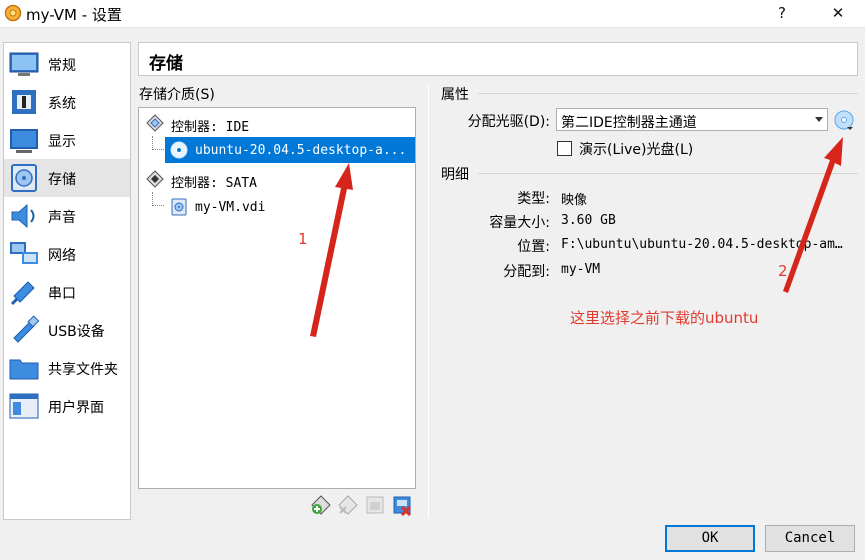  What do you see at coordinates (303, 239) in the screenshot?
I see `annotation-marker-1: 1` at bounding box center [303, 239].